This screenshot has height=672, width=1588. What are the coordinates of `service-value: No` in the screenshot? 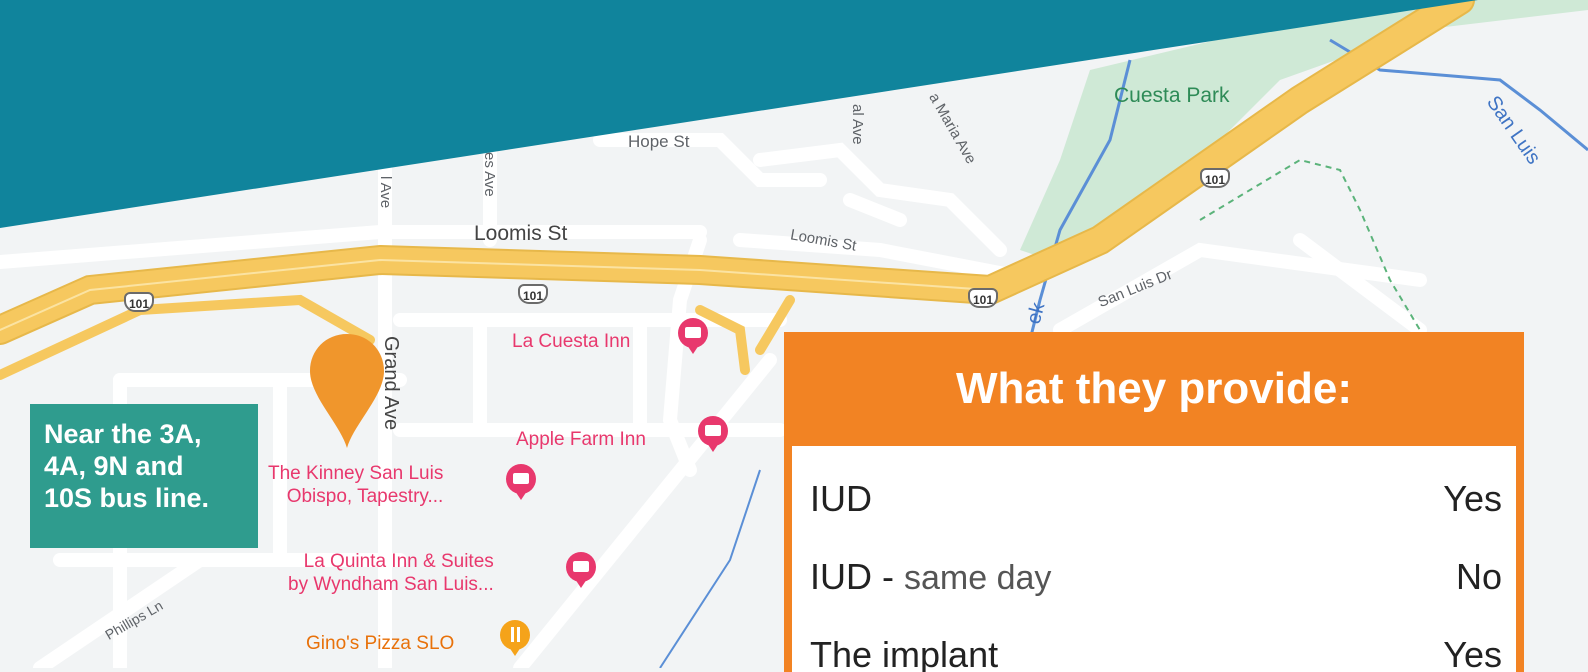 It's located at (1478, 576).